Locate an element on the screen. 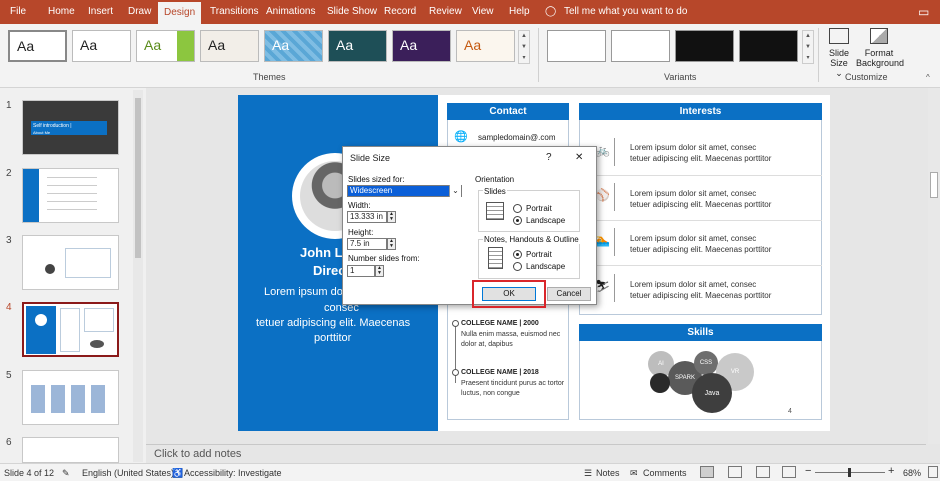 The image size is (940, 481). themes-group-label: Themes is located at coordinates (269, 77).